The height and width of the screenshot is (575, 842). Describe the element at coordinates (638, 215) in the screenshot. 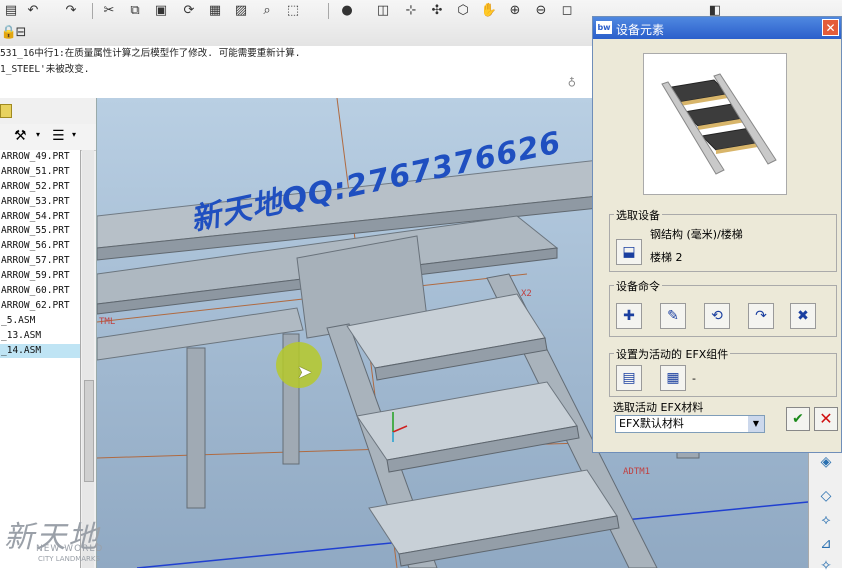

I see `group-label: 选取设备` at that location.